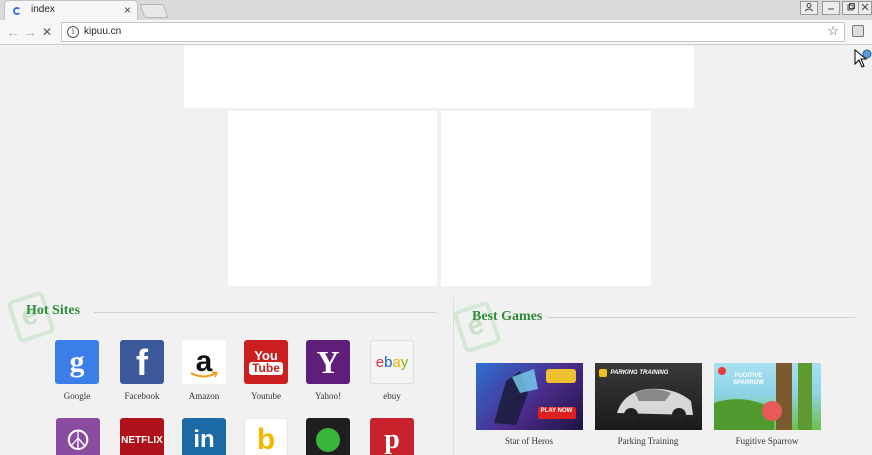 The width and height of the screenshot is (872, 455). Describe the element at coordinates (546, 198) in the screenshot. I see `ad-box-right` at that location.